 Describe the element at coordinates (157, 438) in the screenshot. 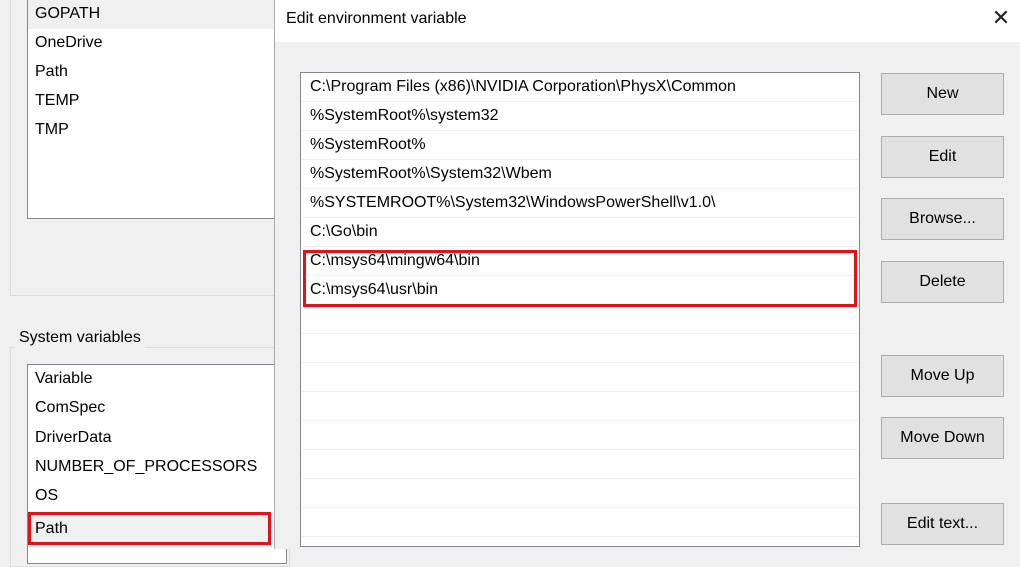

I see `list-item: DriverData` at that location.